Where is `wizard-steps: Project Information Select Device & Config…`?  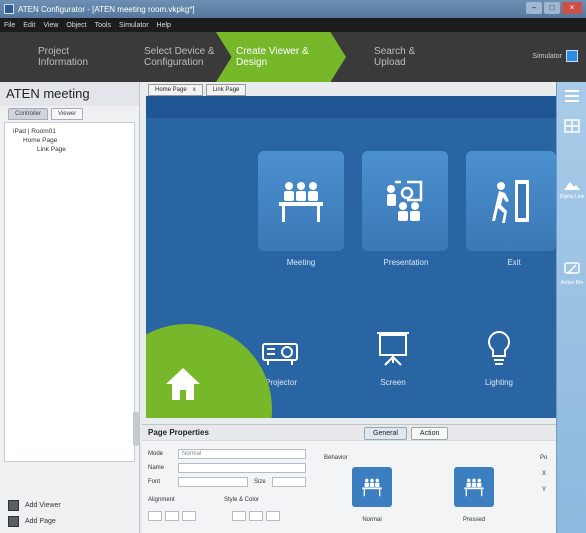 wizard-steps: Project Information Select Device & Config… is located at coordinates (293, 57).